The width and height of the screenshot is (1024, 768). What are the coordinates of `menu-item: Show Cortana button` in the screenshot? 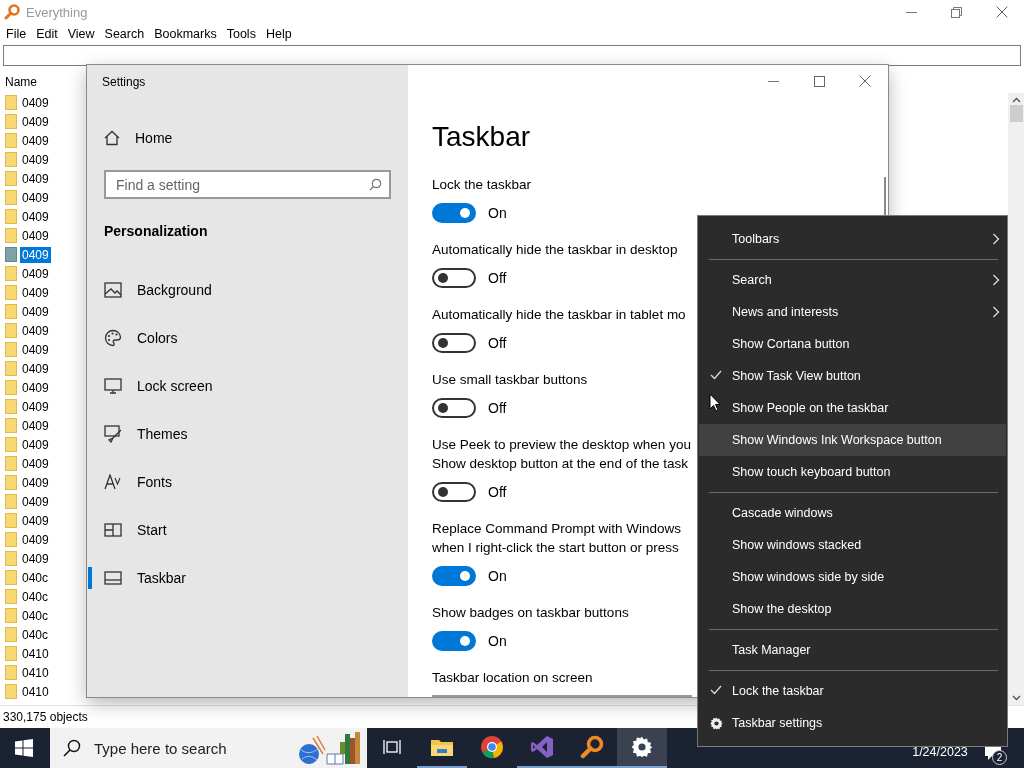 It's located at (852, 344).